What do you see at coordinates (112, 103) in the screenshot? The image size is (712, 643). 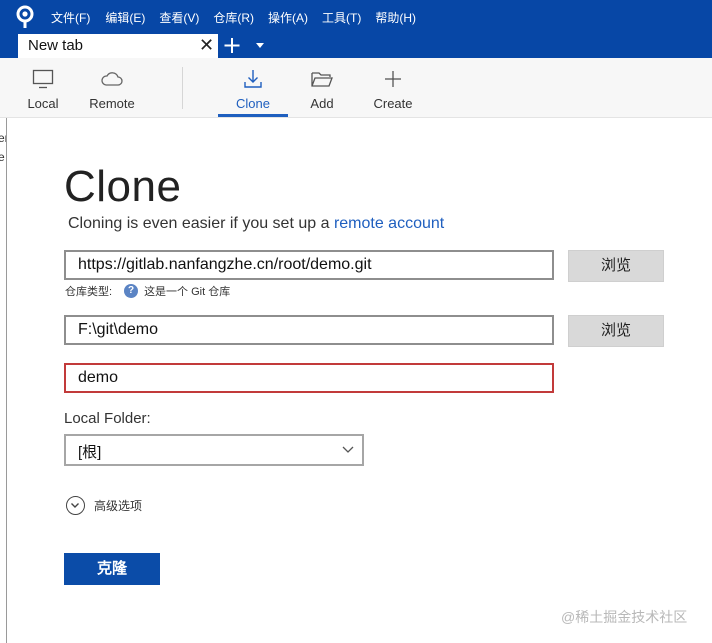 I see `toolbar-remote-label: Remote` at bounding box center [112, 103].